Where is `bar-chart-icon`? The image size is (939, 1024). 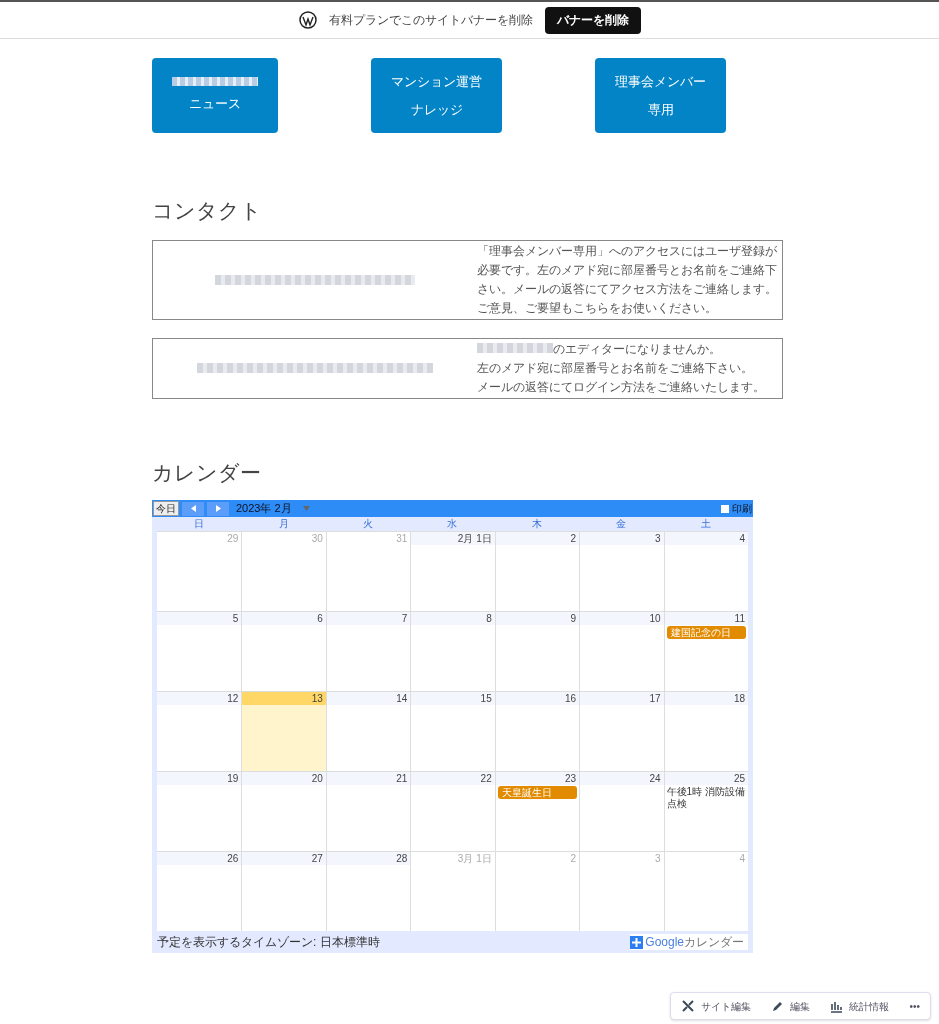
bar-chart-icon is located at coordinates (837, 1006).